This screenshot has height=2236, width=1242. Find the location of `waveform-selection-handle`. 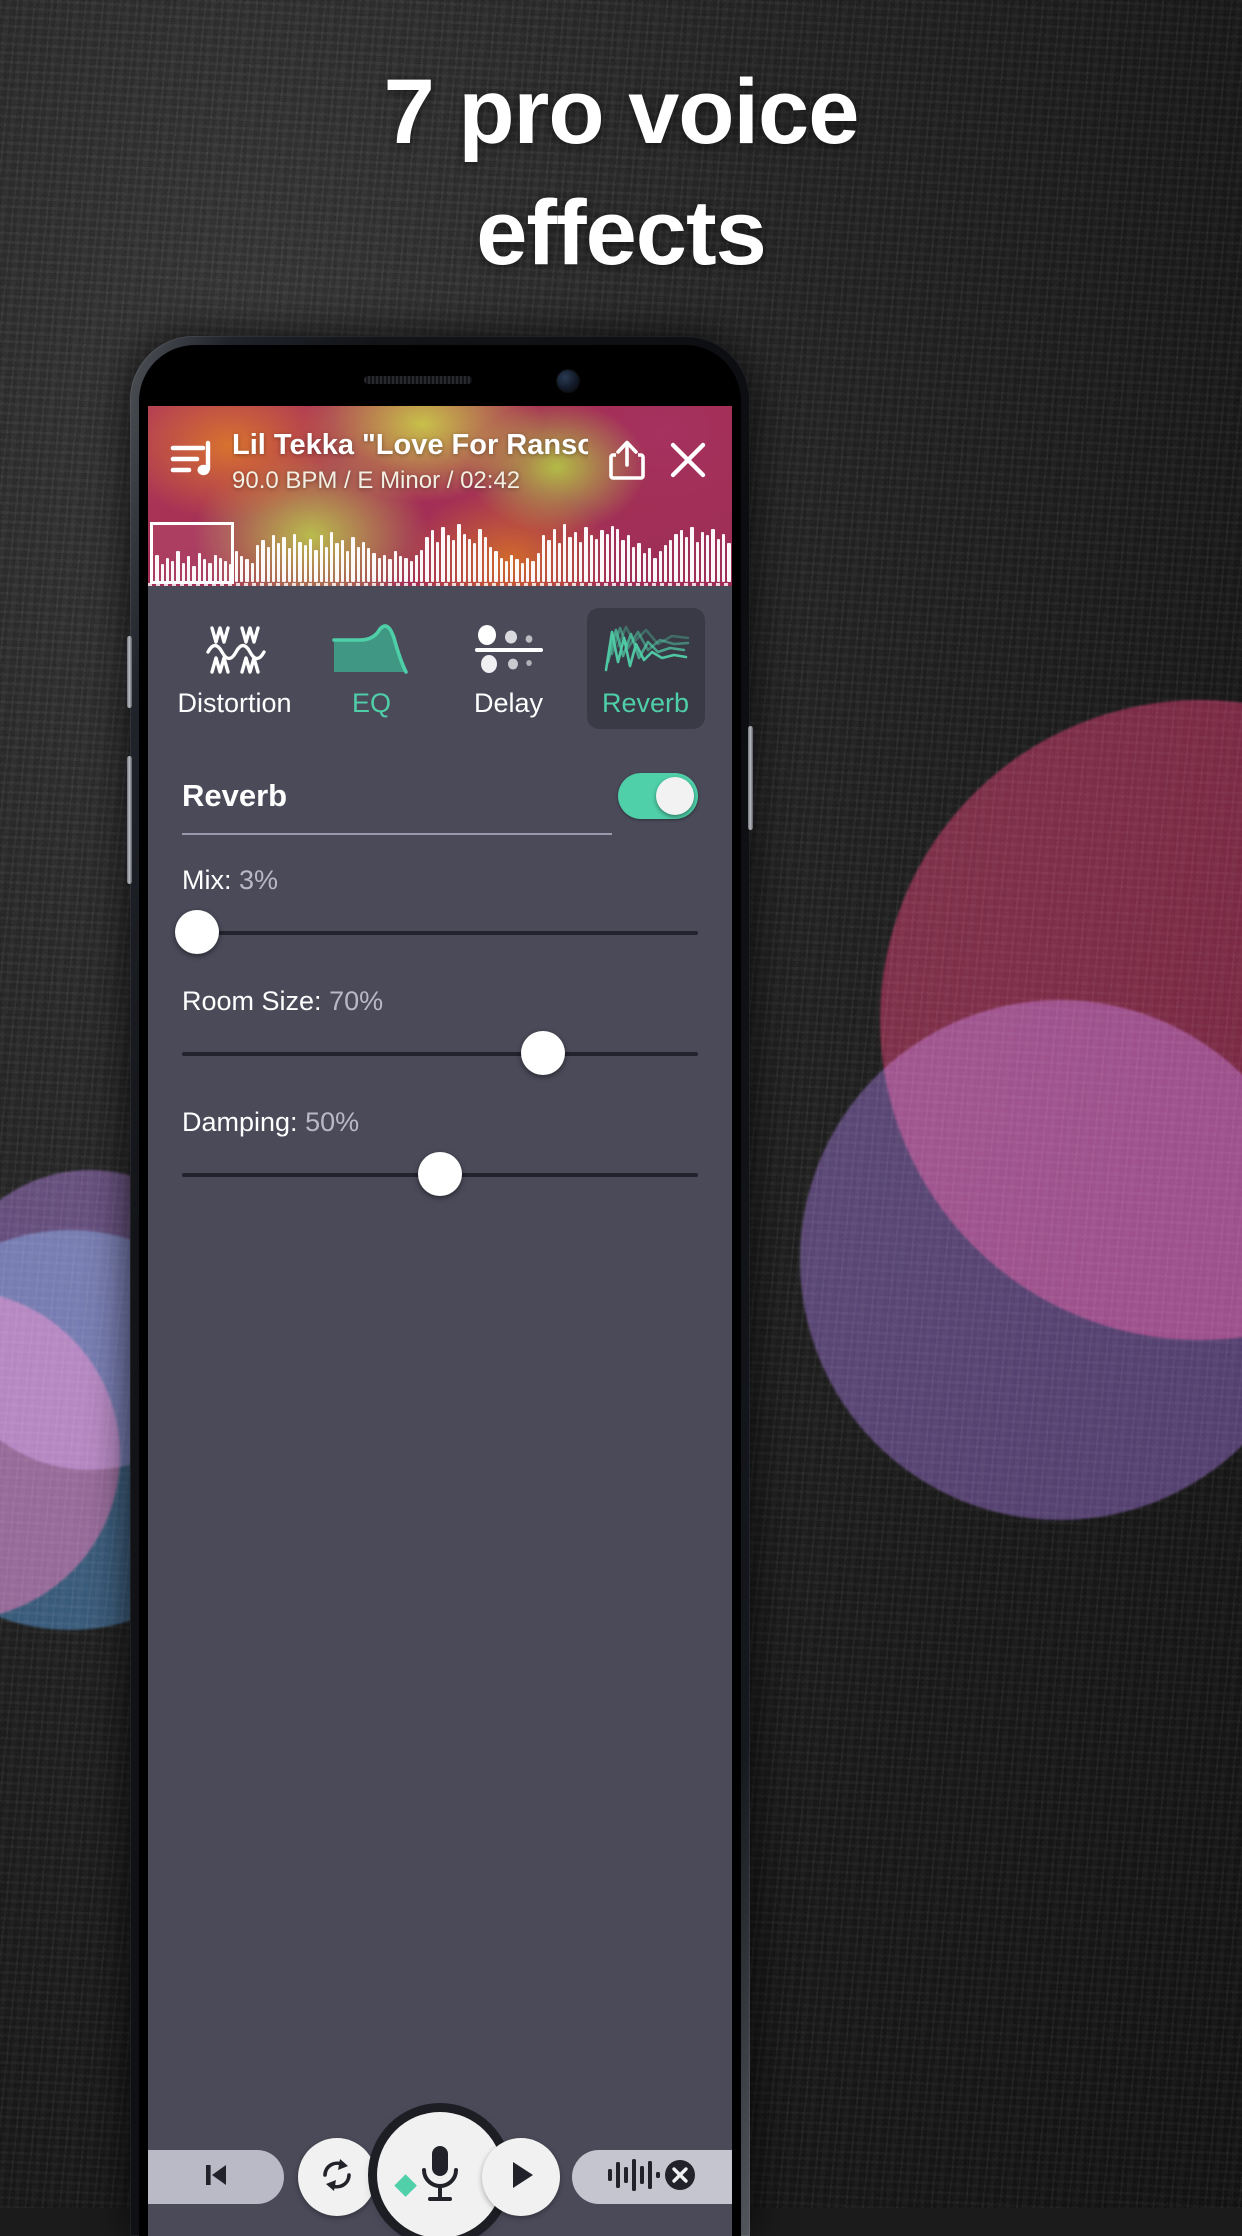

waveform-selection-handle is located at coordinates (192, 553).